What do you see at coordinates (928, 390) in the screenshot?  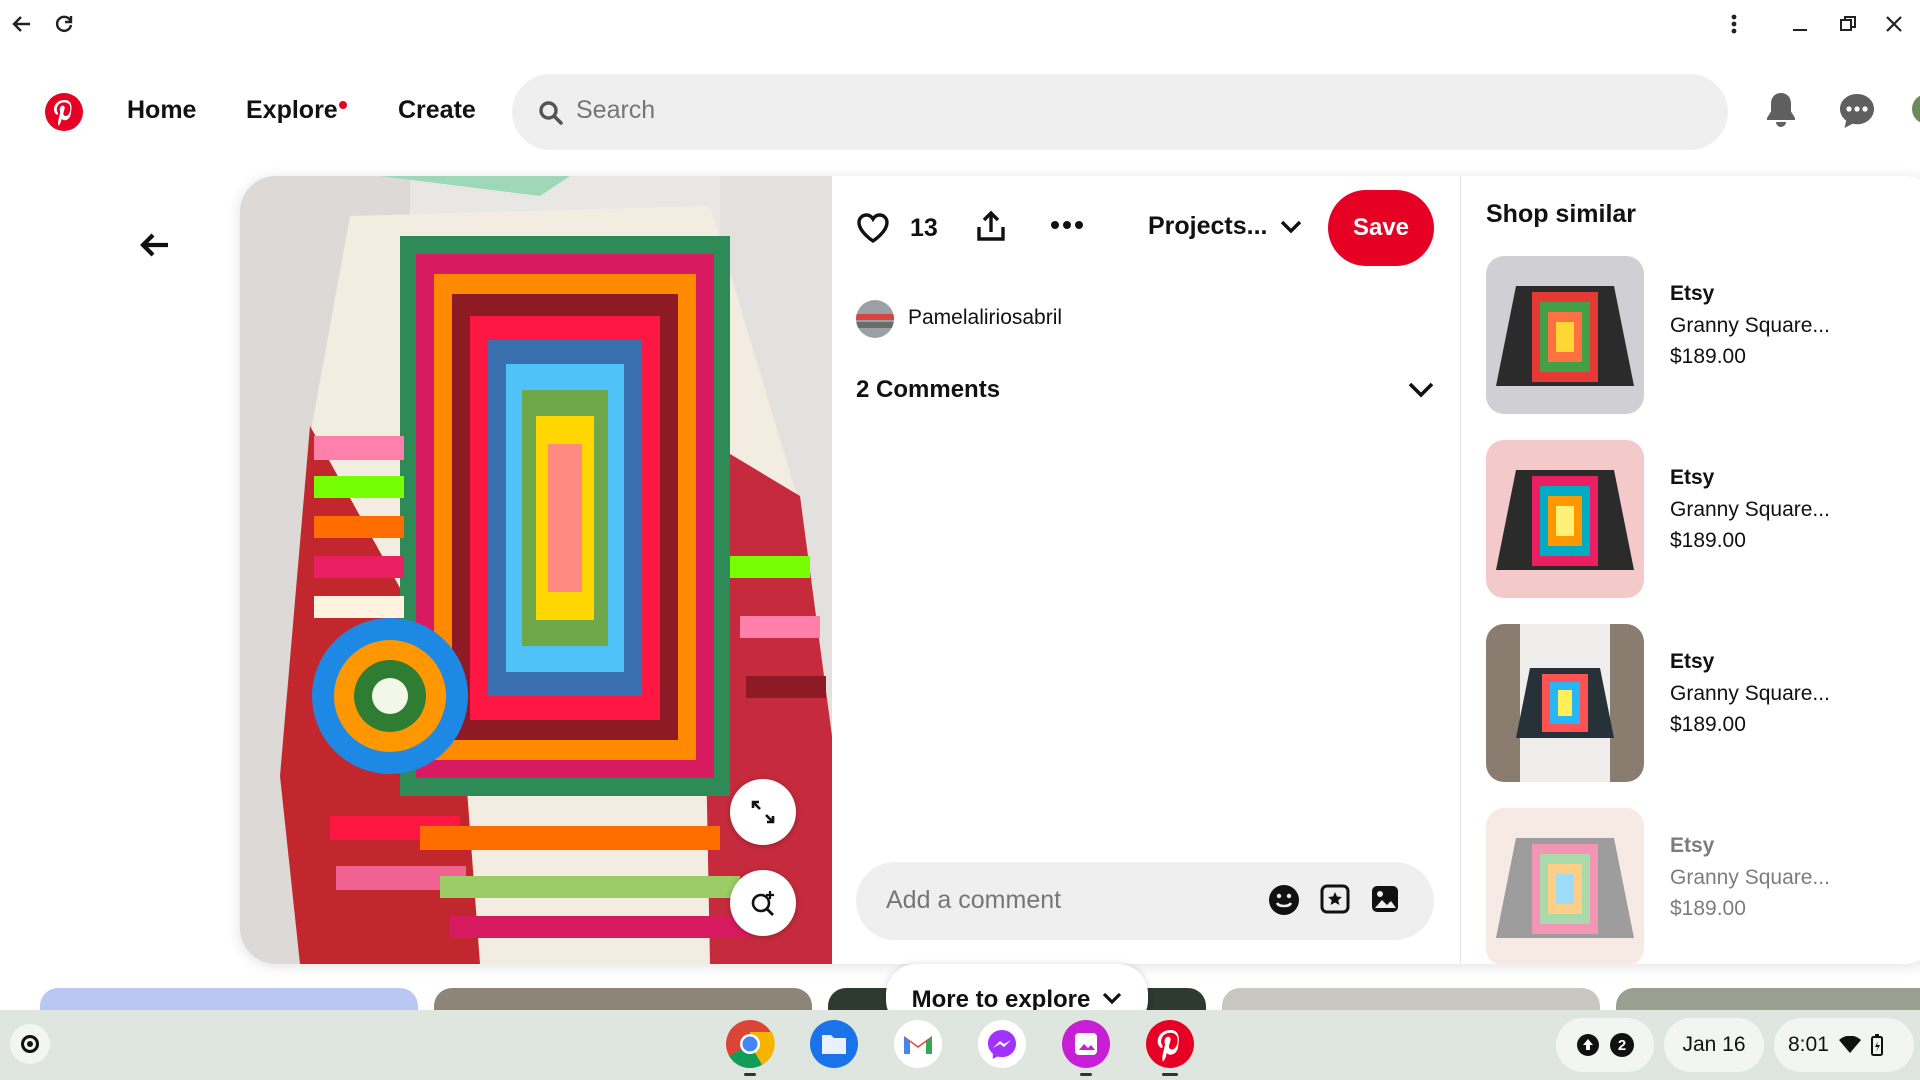 I see `comments-header: 2 Comments` at bounding box center [928, 390].